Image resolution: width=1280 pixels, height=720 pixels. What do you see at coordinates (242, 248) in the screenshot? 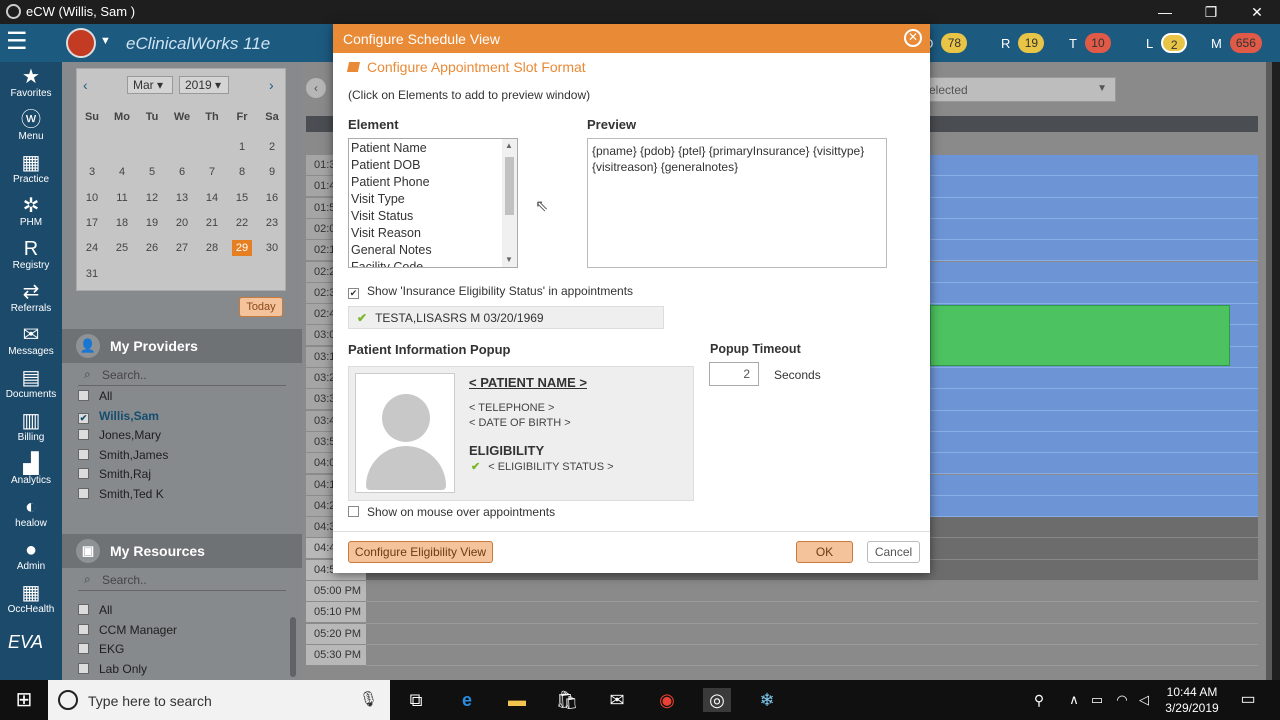
I see `calendar-day: 29` at bounding box center [242, 248].